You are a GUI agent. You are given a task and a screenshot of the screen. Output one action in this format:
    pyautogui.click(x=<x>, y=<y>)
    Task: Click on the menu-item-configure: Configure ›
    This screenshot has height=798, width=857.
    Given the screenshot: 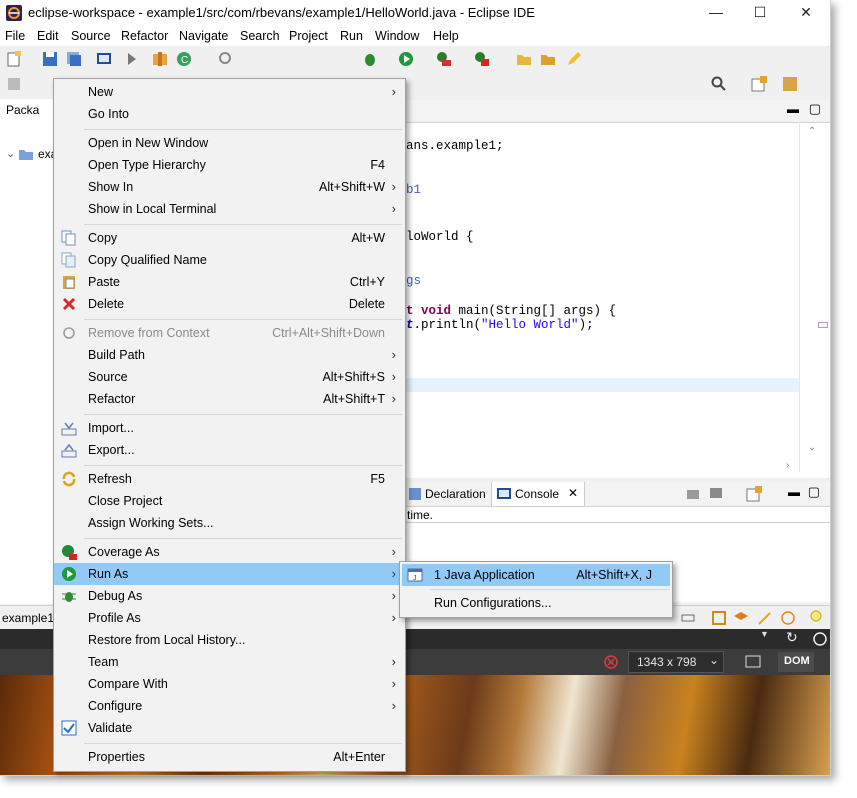 What is the action you would take?
    pyautogui.click(x=229, y=706)
    